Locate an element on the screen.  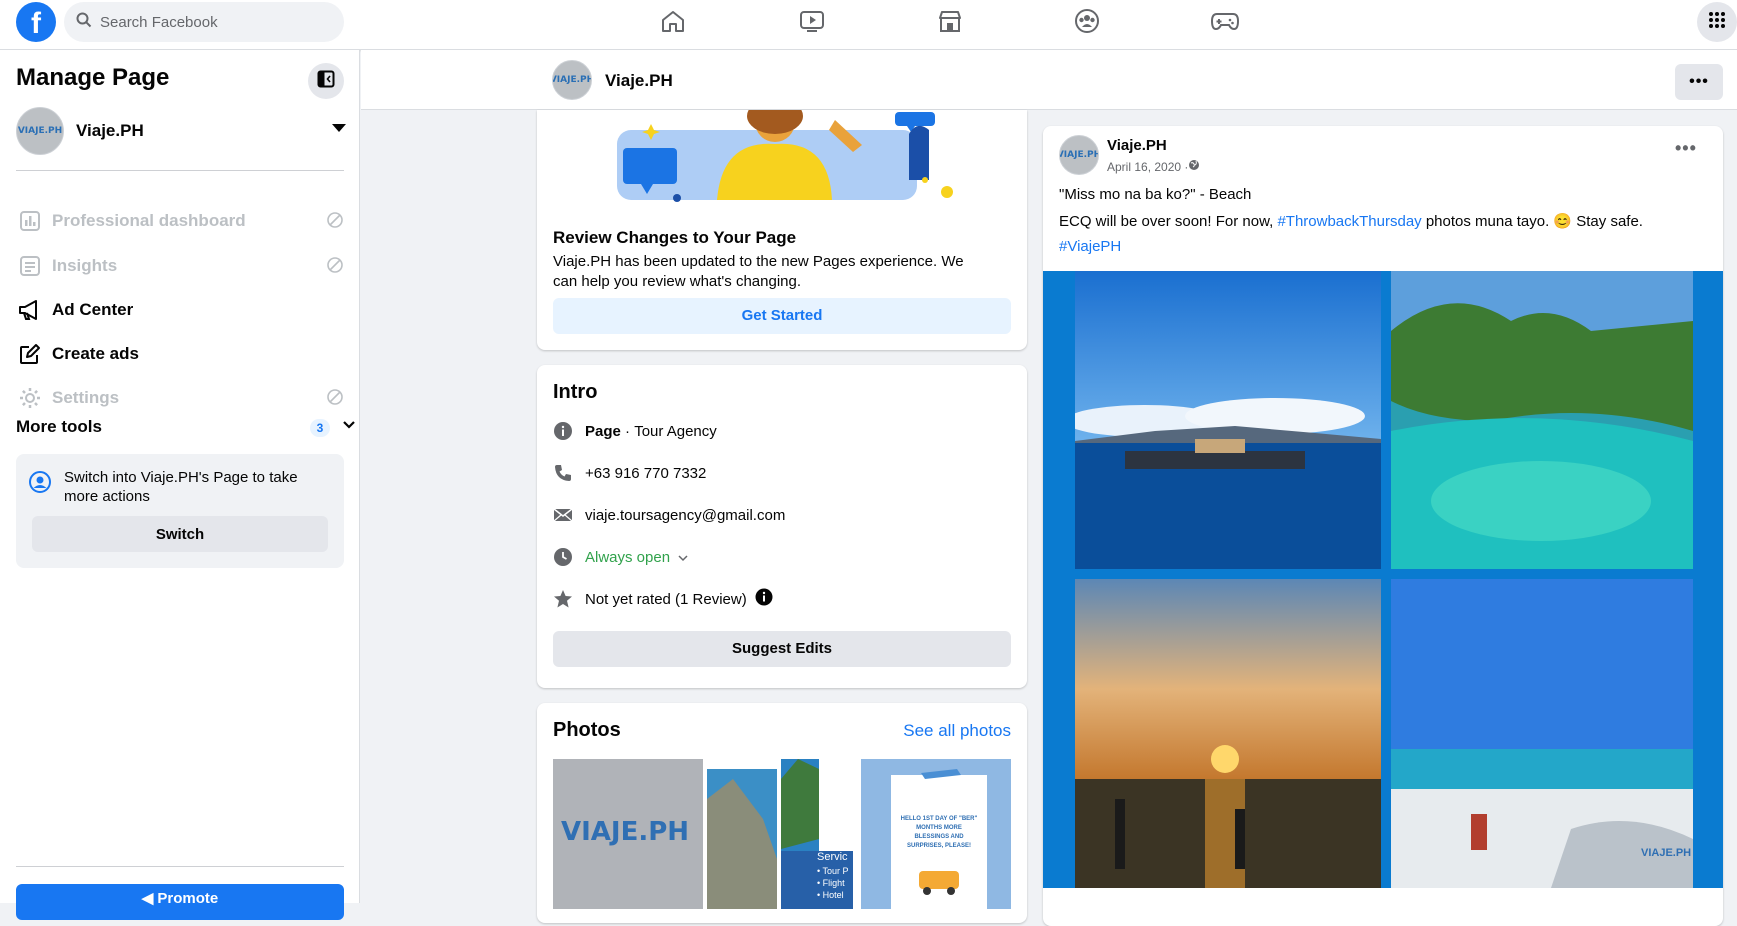
star-icon is located at coordinates (563, 599).